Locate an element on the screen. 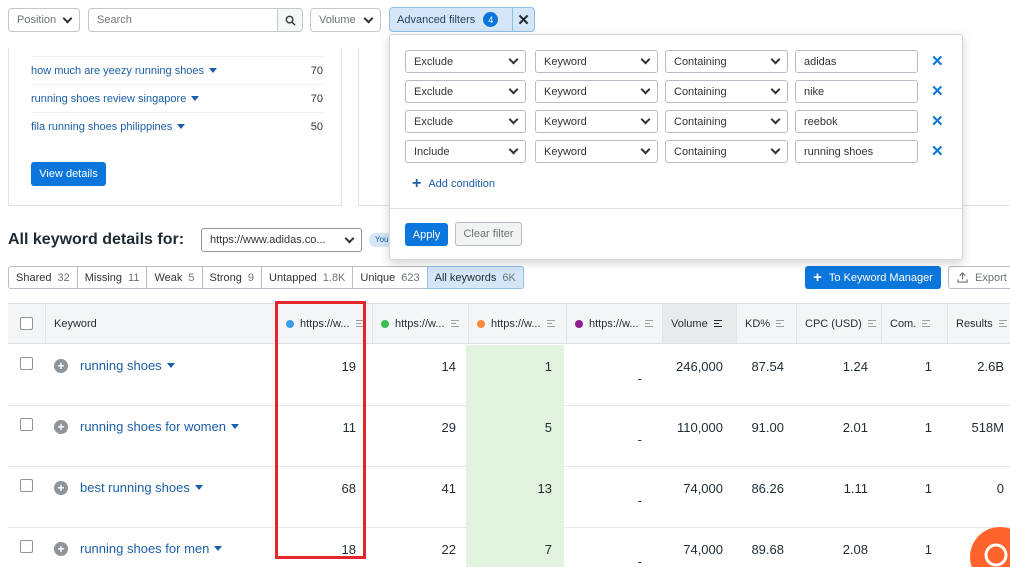  condition-value-input: running shoes is located at coordinates (856, 151).